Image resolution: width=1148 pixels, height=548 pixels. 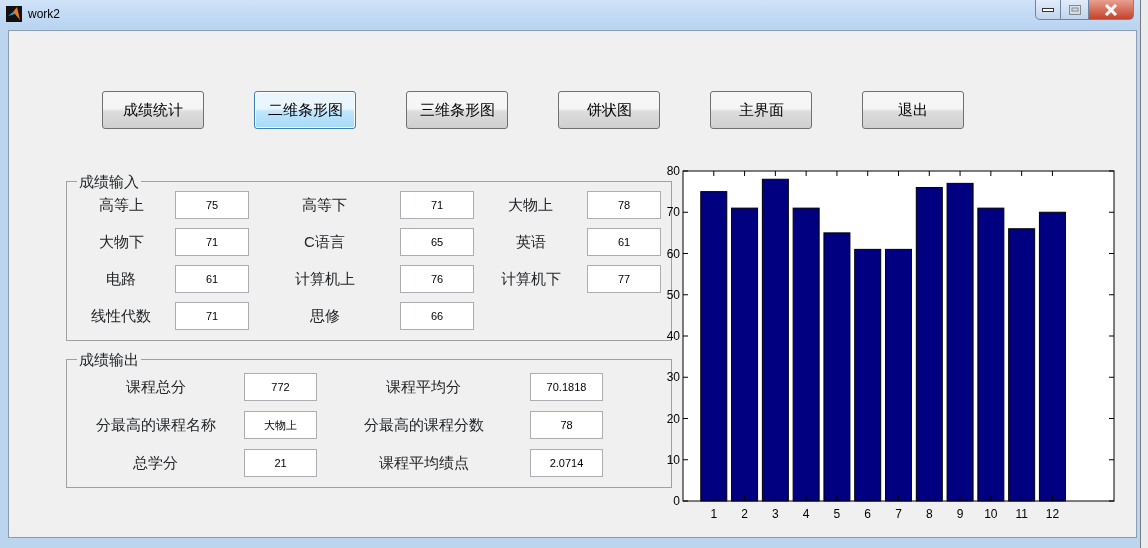 What do you see at coordinates (324, 278) in the screenshot?
I see `field-label: 计算机上` at bounding box center [324, 278].